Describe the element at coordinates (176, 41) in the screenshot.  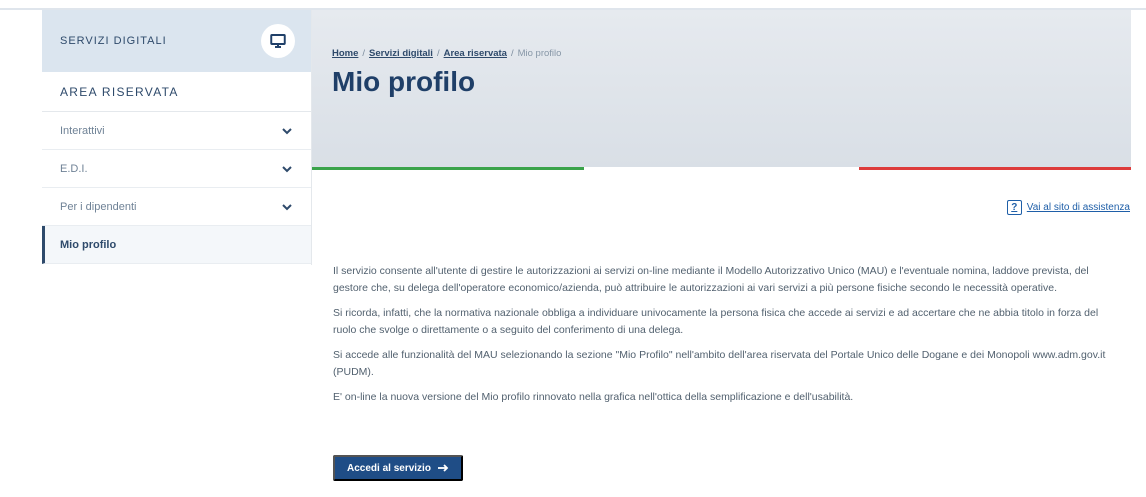
I see `sidebar-header: SERVIZI DIGITALI` at that location.